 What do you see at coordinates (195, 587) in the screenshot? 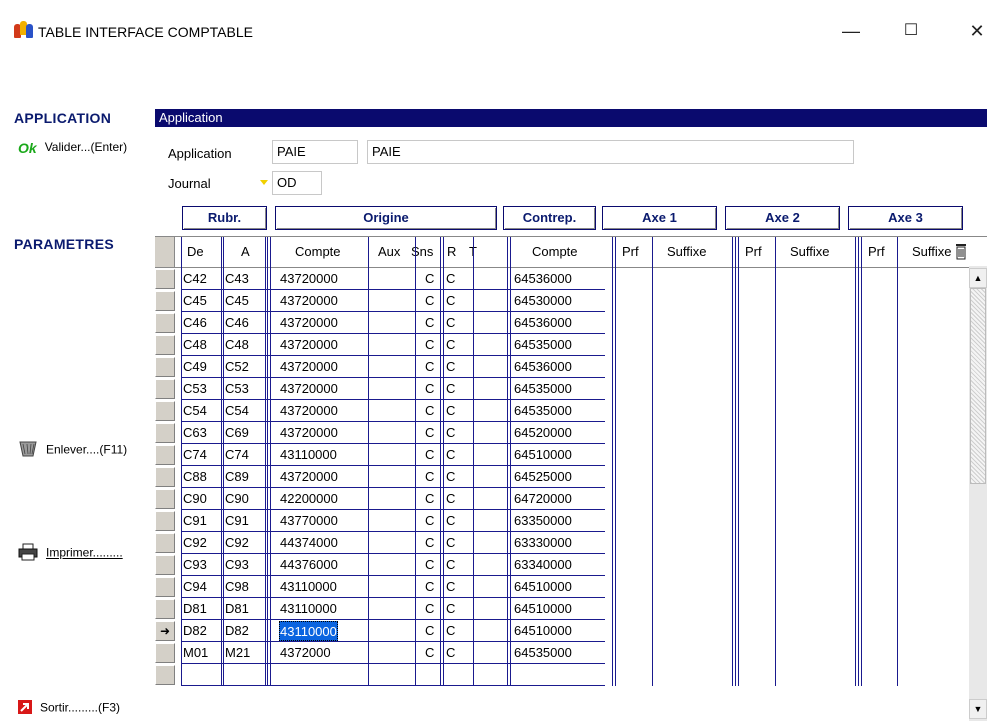
I see `cell-de: C94` at bounding box center [195, 587].